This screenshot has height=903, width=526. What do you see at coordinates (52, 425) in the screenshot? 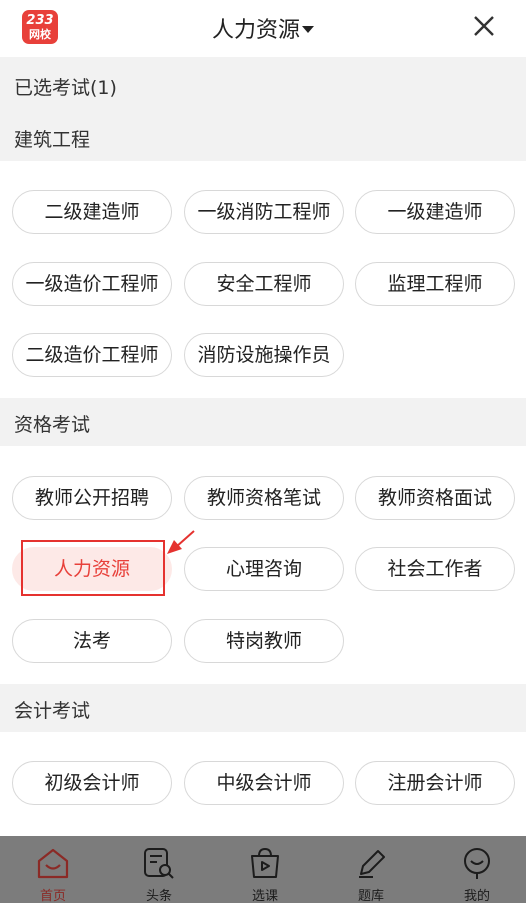
I see `section-title-qualification: 资格考试` at bounding box center [52, 425].